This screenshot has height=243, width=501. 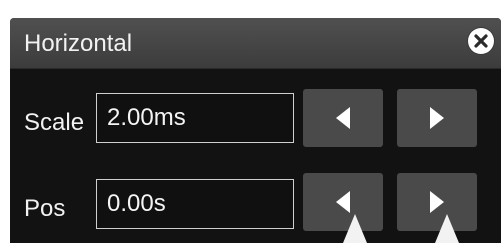 I want to click on close-icon, so click(x=481, y=41).